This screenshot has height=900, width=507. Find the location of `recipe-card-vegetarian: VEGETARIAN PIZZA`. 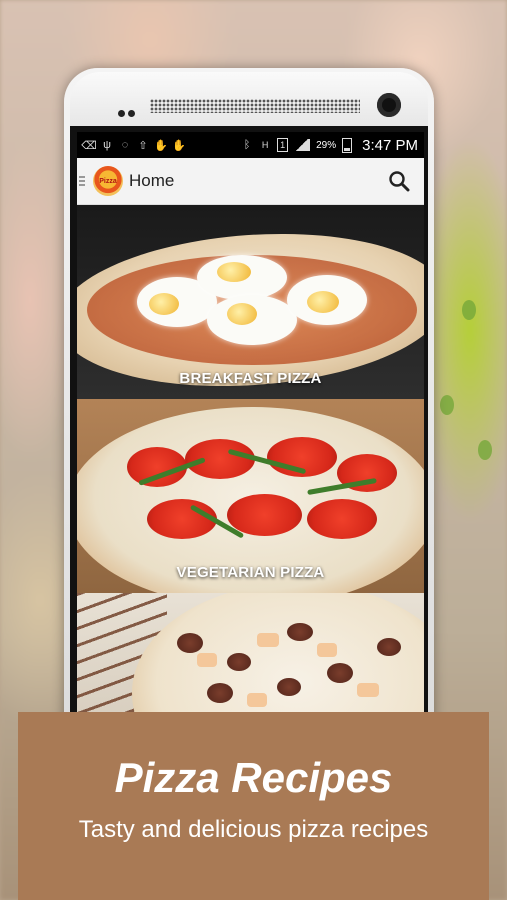

recipe-card-vegetarian: VEGETARIAN PIZZA is located at coordinates (250, 496).